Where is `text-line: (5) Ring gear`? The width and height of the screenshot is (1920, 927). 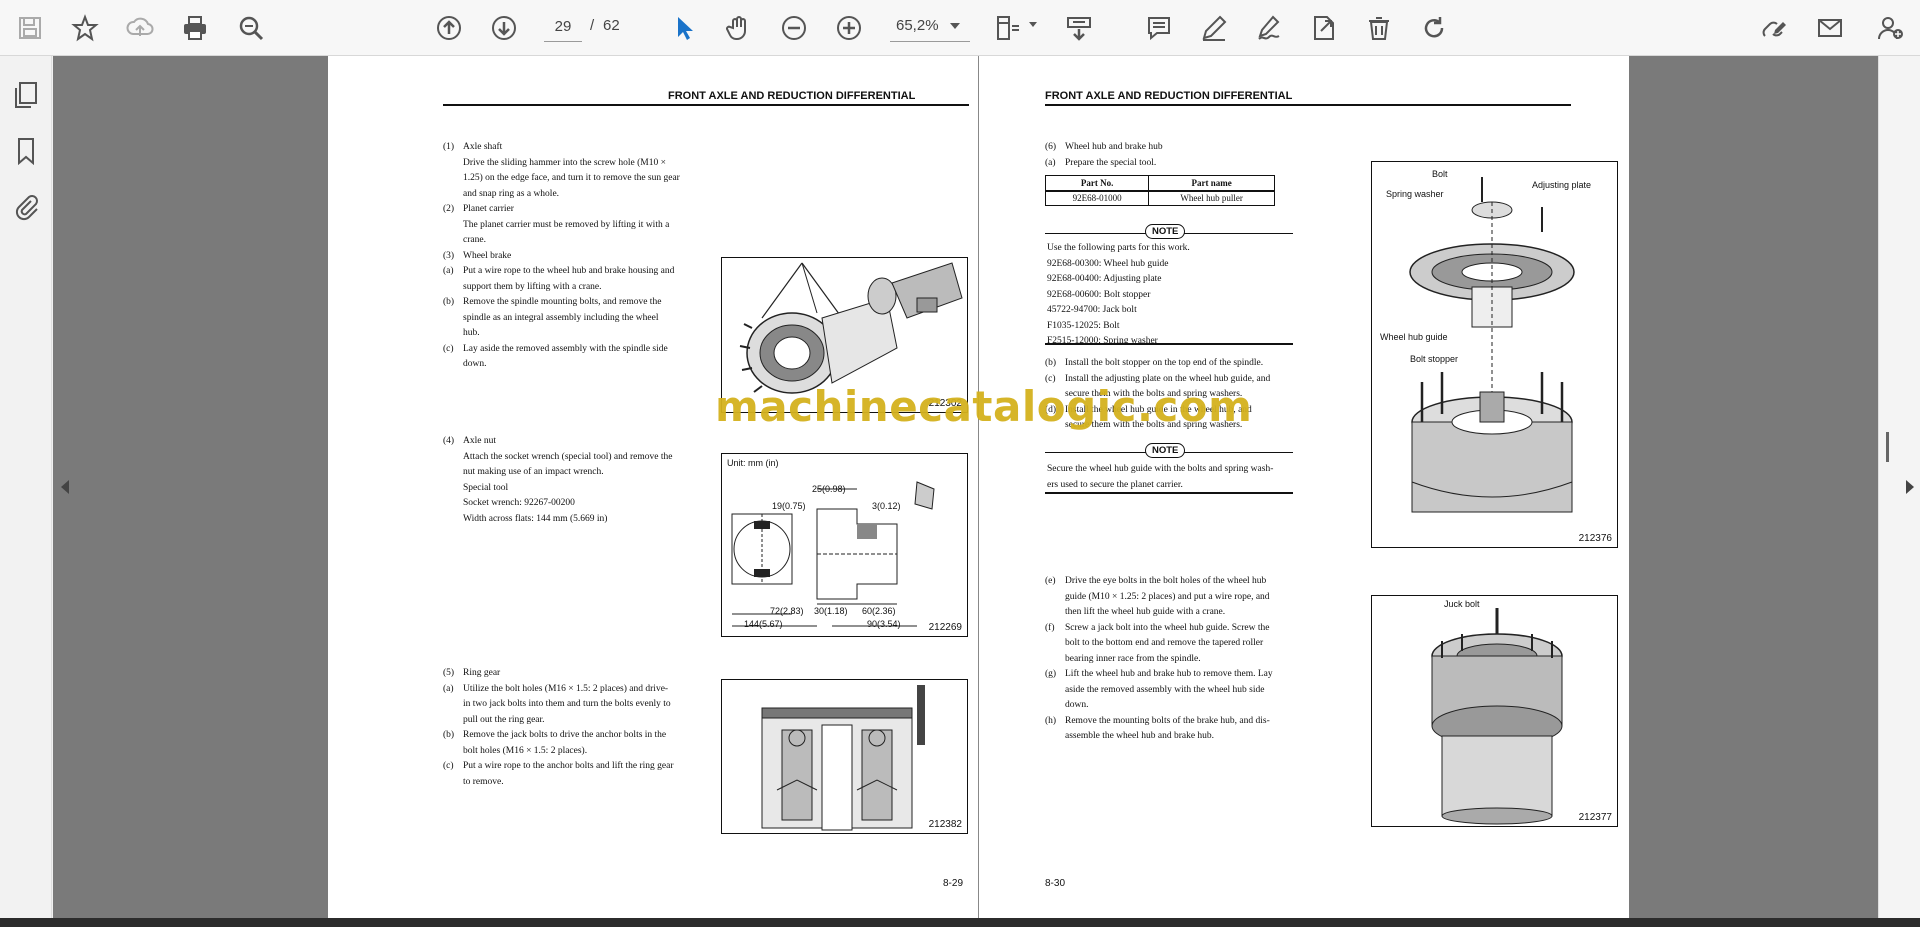 text-line: (5) Ring gear is located at coordinates (568, 674).